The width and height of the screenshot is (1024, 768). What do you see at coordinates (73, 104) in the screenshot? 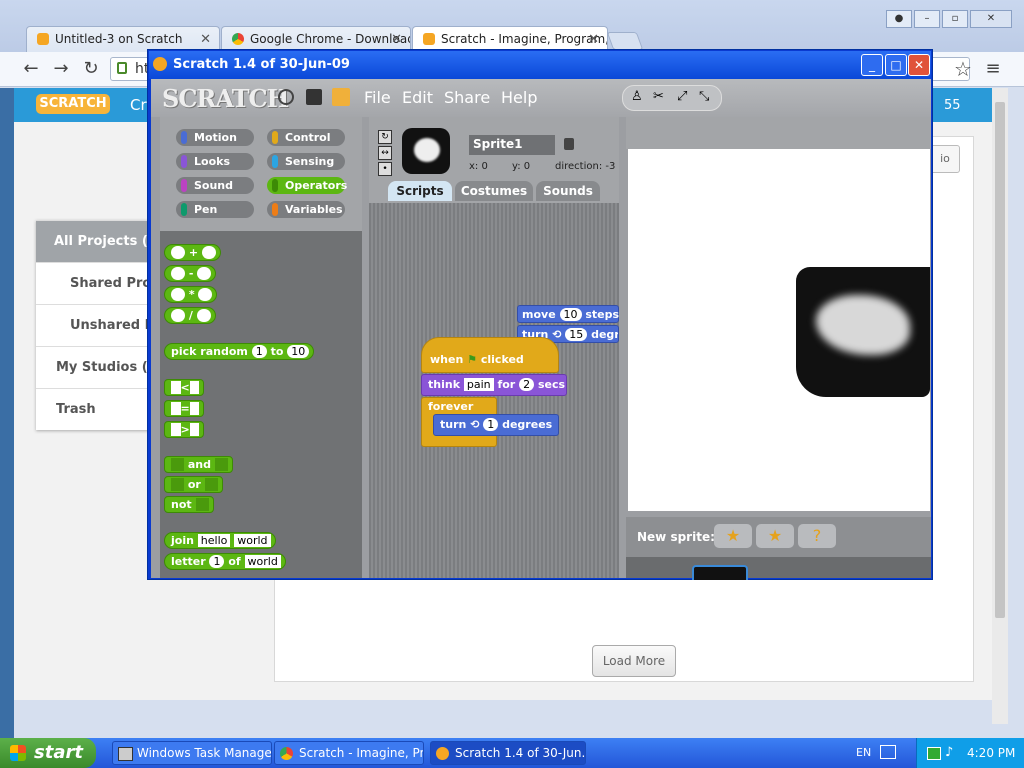
I see `scratch-site-logo: SCRATCH` at bounding box center [73, 104].